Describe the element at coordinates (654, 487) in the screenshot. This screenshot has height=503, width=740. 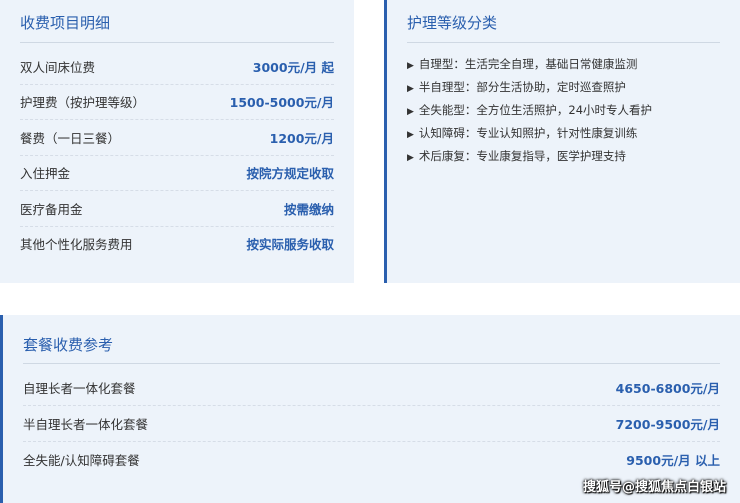
I see `watermark: 搜狐号@搜狐焦点白银站` at that location.